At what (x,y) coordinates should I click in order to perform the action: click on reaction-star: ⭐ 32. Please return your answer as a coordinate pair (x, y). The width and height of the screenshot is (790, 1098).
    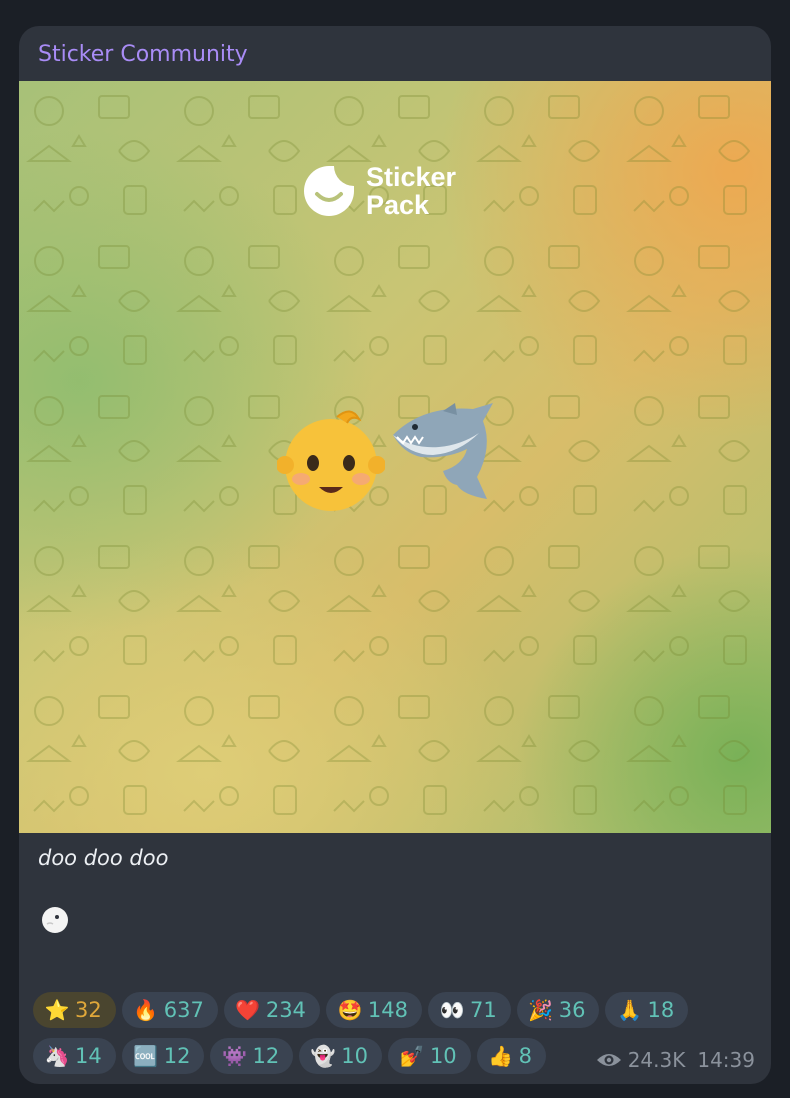
    Looking at the image, I should click on (74, 1010).